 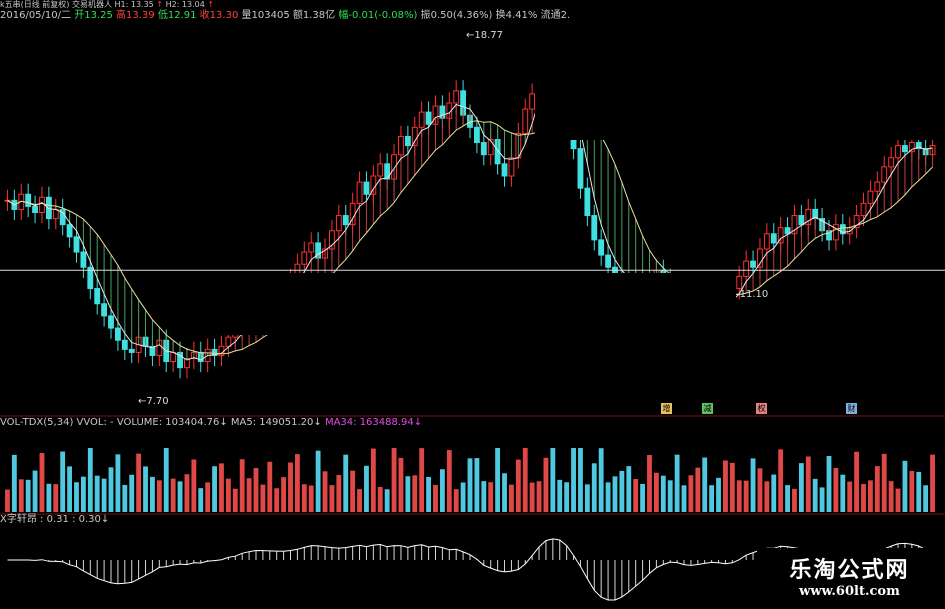 I want to click on event-marker-rights: 权, so click(x=761, y=408).